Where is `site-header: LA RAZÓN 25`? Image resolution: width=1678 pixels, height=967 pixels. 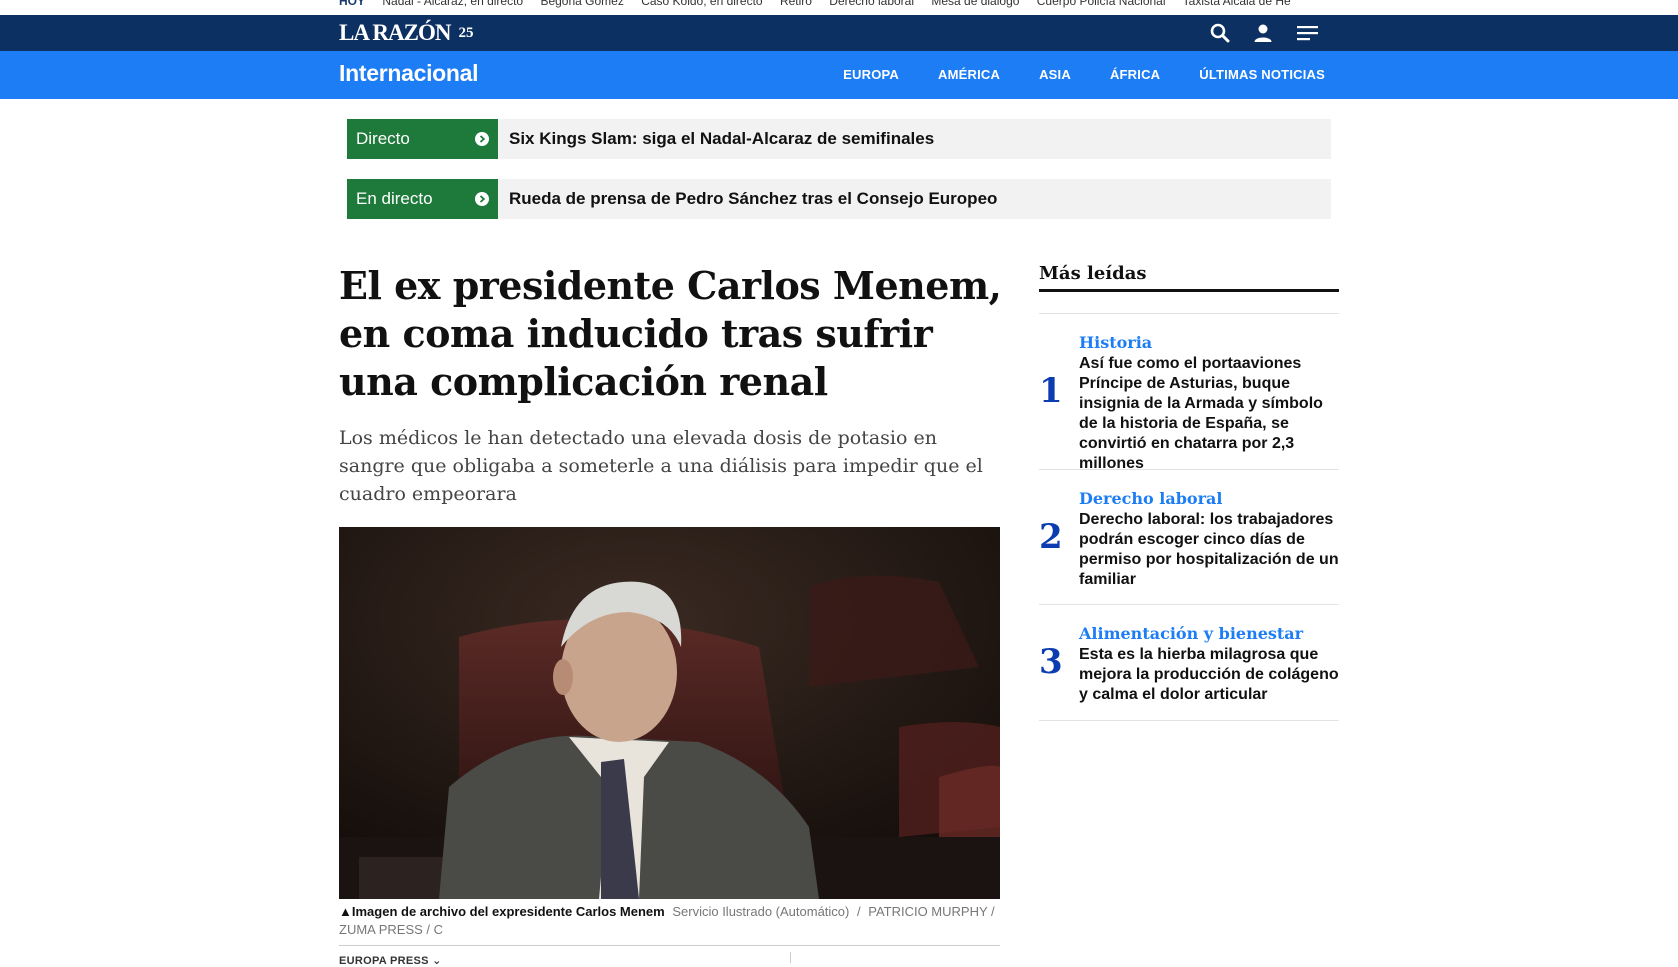
site-header: LA RAZÓN 25 is located at coordinates (839, 33).